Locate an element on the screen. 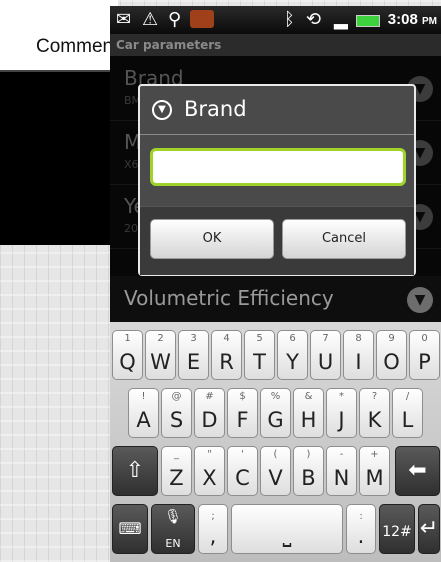 This screenshot has width=441, height=562. ok-button: OK is located at coordinates (212, 239).